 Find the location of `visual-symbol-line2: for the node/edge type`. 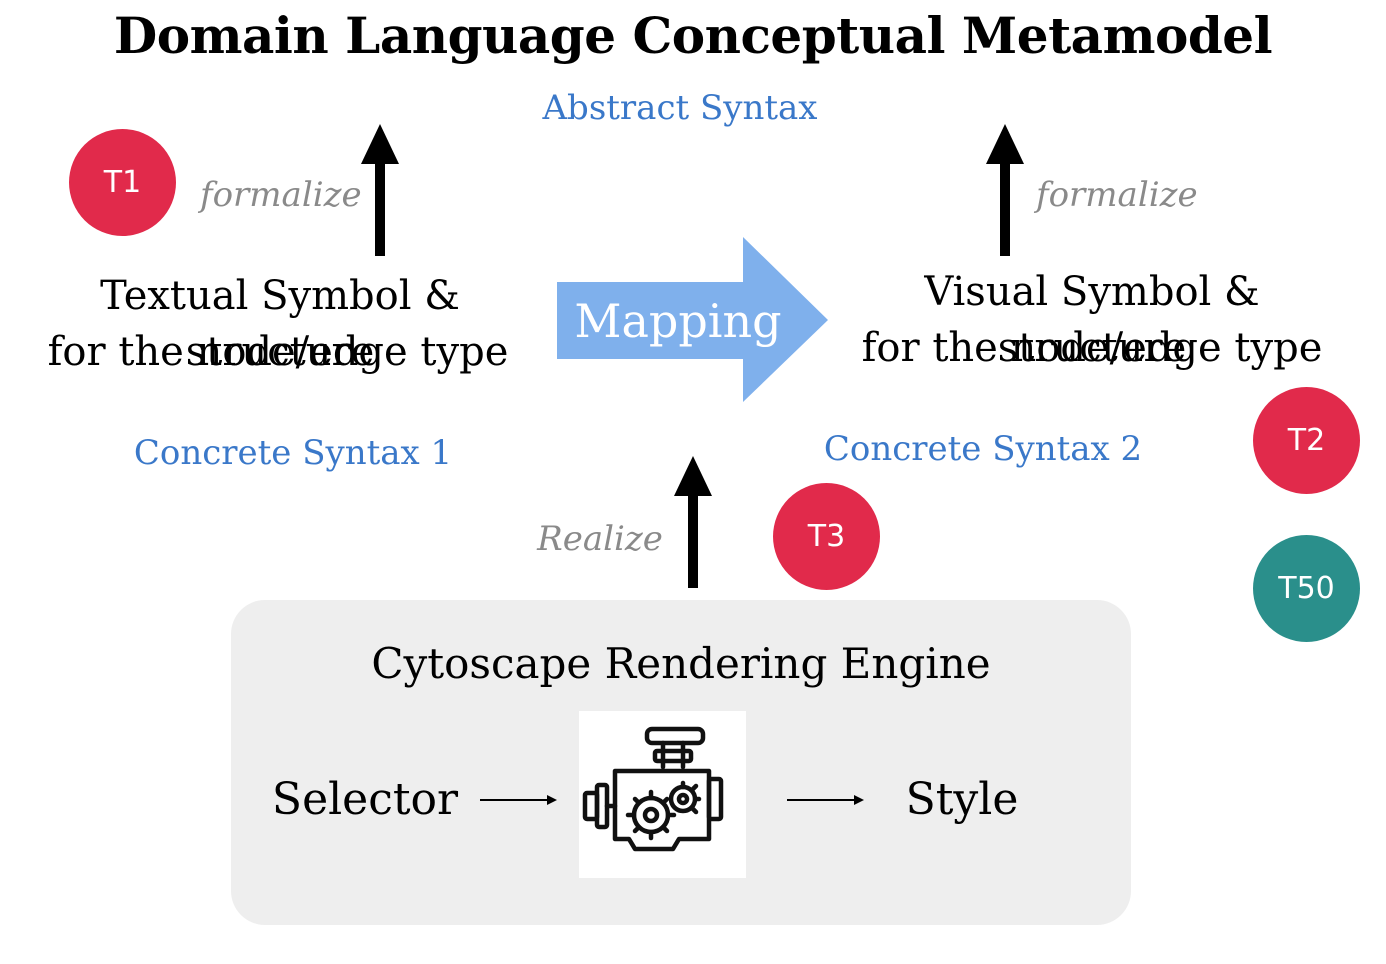

visual-symbol-line2: for the node/edge type is located at coordinates (1092, 348).